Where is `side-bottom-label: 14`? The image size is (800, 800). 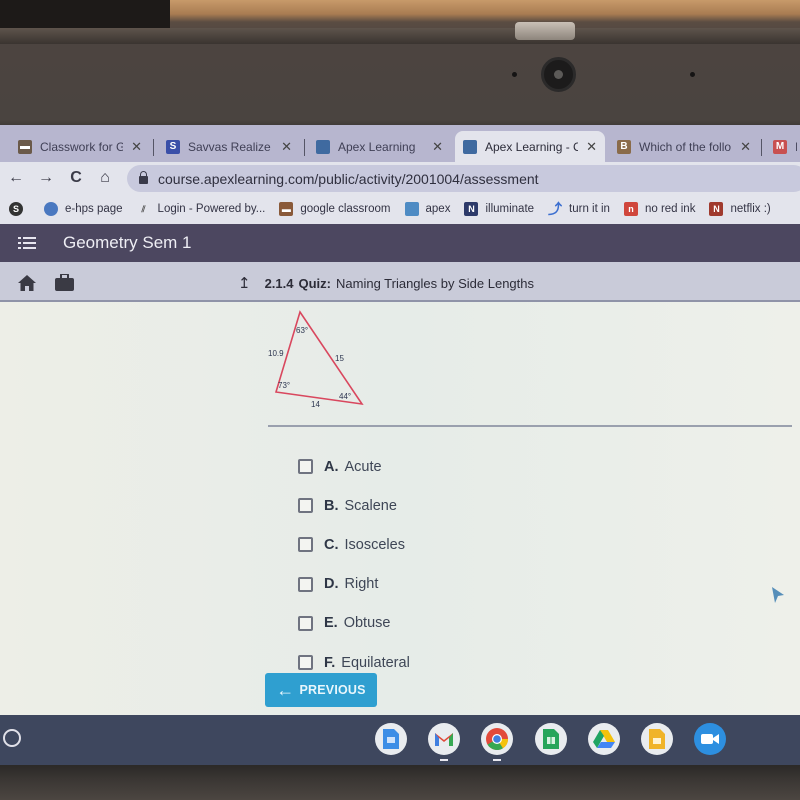 side-bottom-label: 14 is located at coordinates (315, 404).